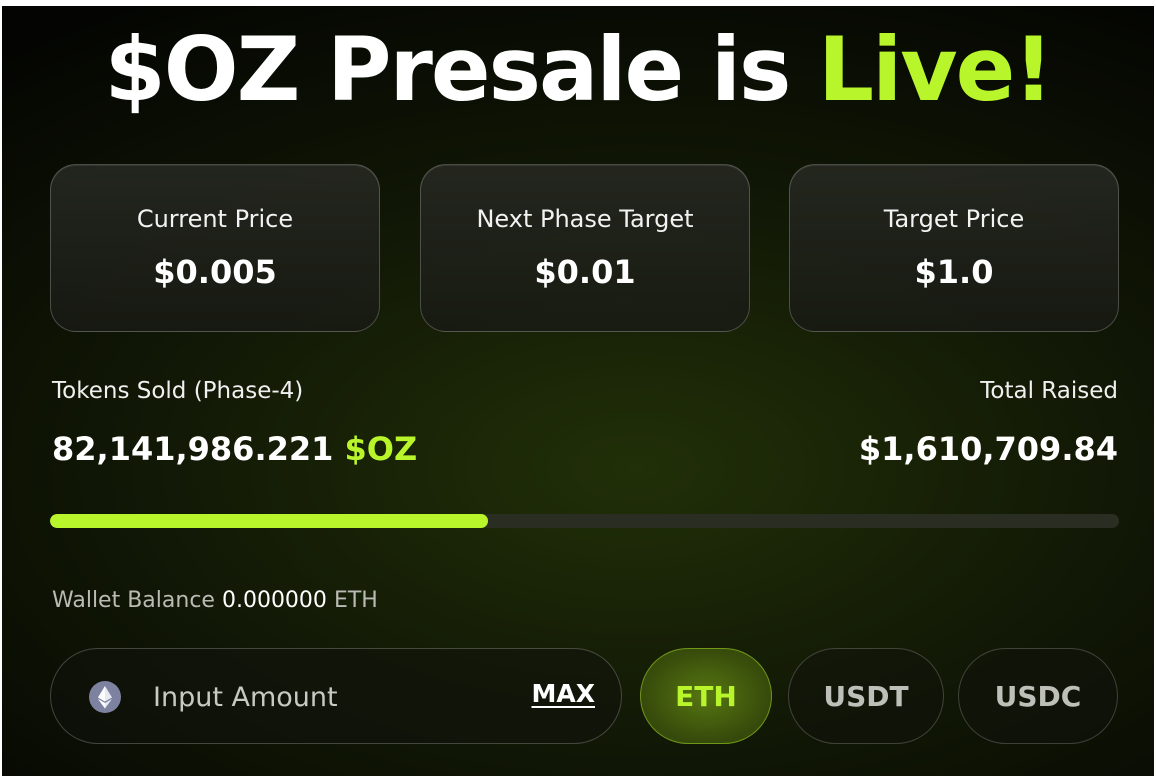 This screenshot has width=1156, height=778. What do you see at coordinates (215, 272) in the screenshot?
I see `current-price-value: $0.005` at bounding box center [215, 272].